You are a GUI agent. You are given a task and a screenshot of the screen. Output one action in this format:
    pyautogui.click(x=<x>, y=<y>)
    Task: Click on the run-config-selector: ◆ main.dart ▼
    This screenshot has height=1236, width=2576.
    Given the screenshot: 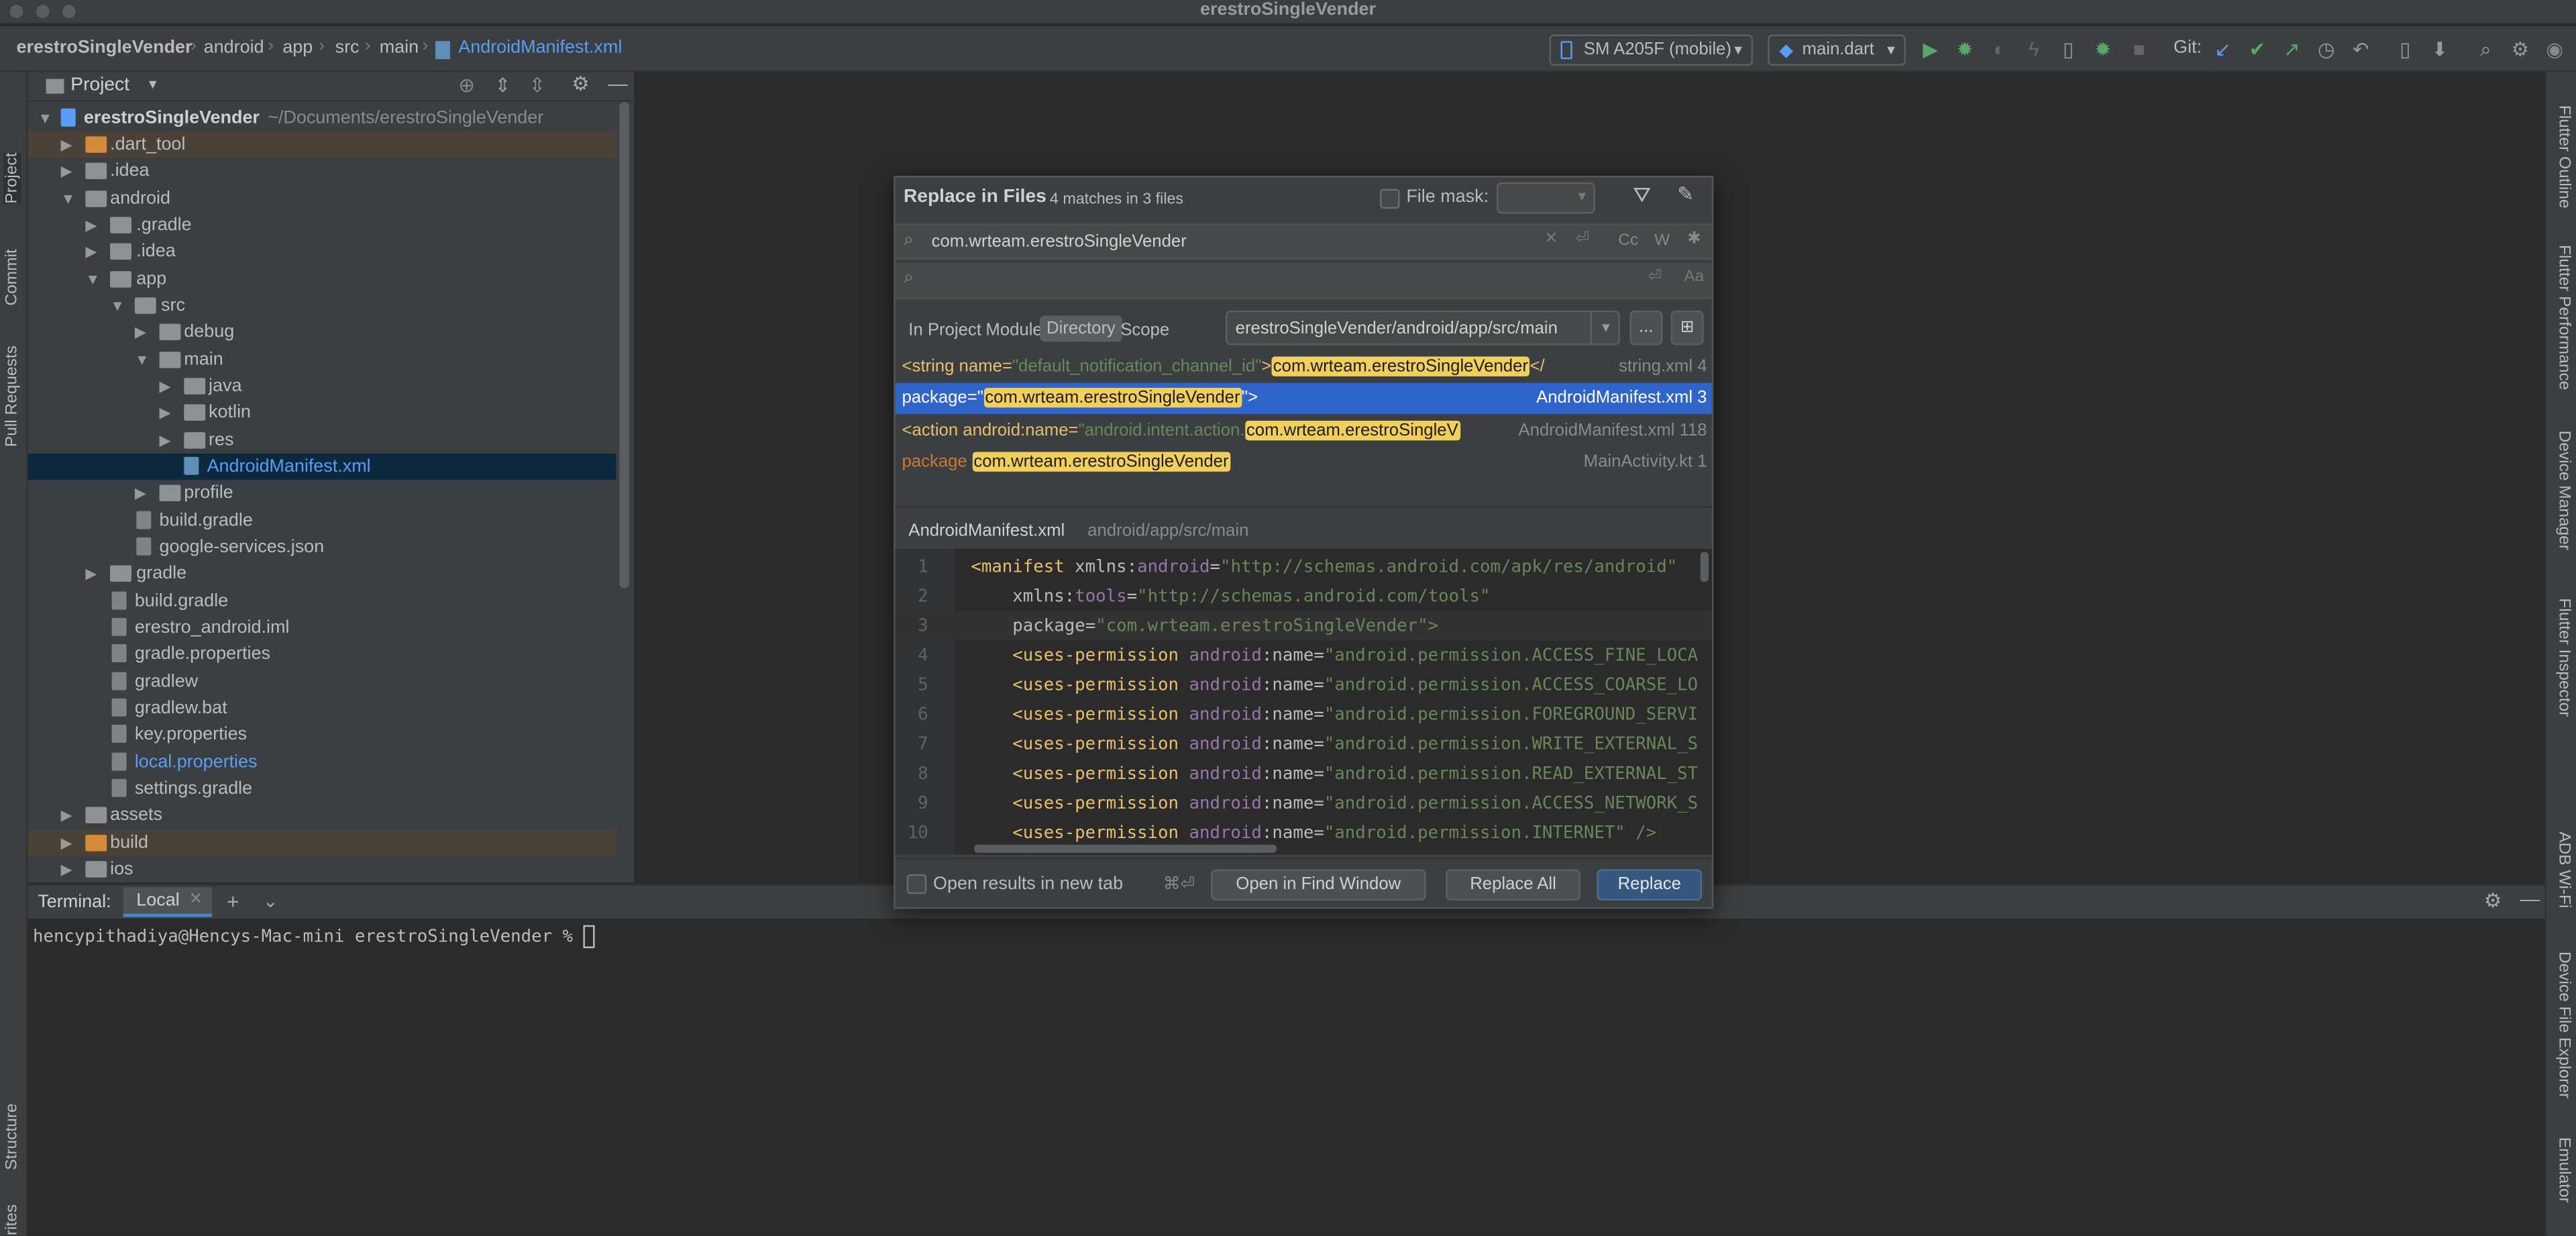 What is the action you would take?
    pyautogui.click(x=1837, y=50)
    